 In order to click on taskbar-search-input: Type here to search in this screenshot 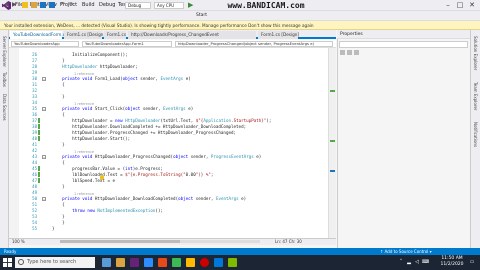, I will do `click(55, 262)`.